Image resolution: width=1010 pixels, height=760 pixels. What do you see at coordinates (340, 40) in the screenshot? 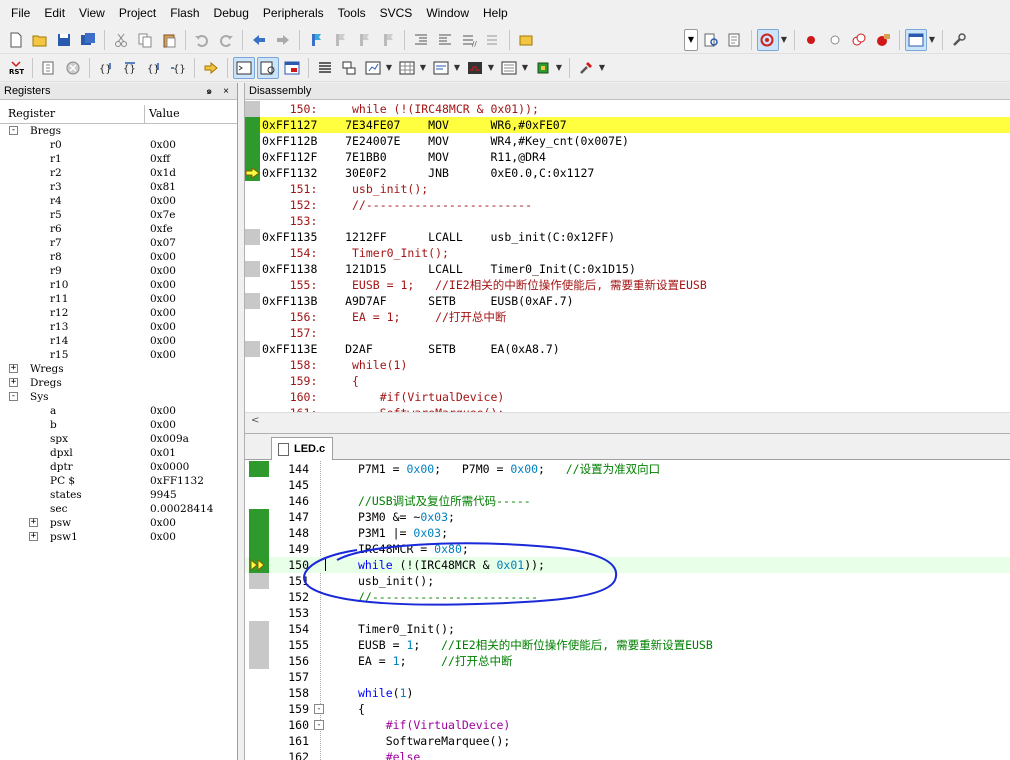
I see `prev-bookmark-icon` at bounding box center [340, 40].